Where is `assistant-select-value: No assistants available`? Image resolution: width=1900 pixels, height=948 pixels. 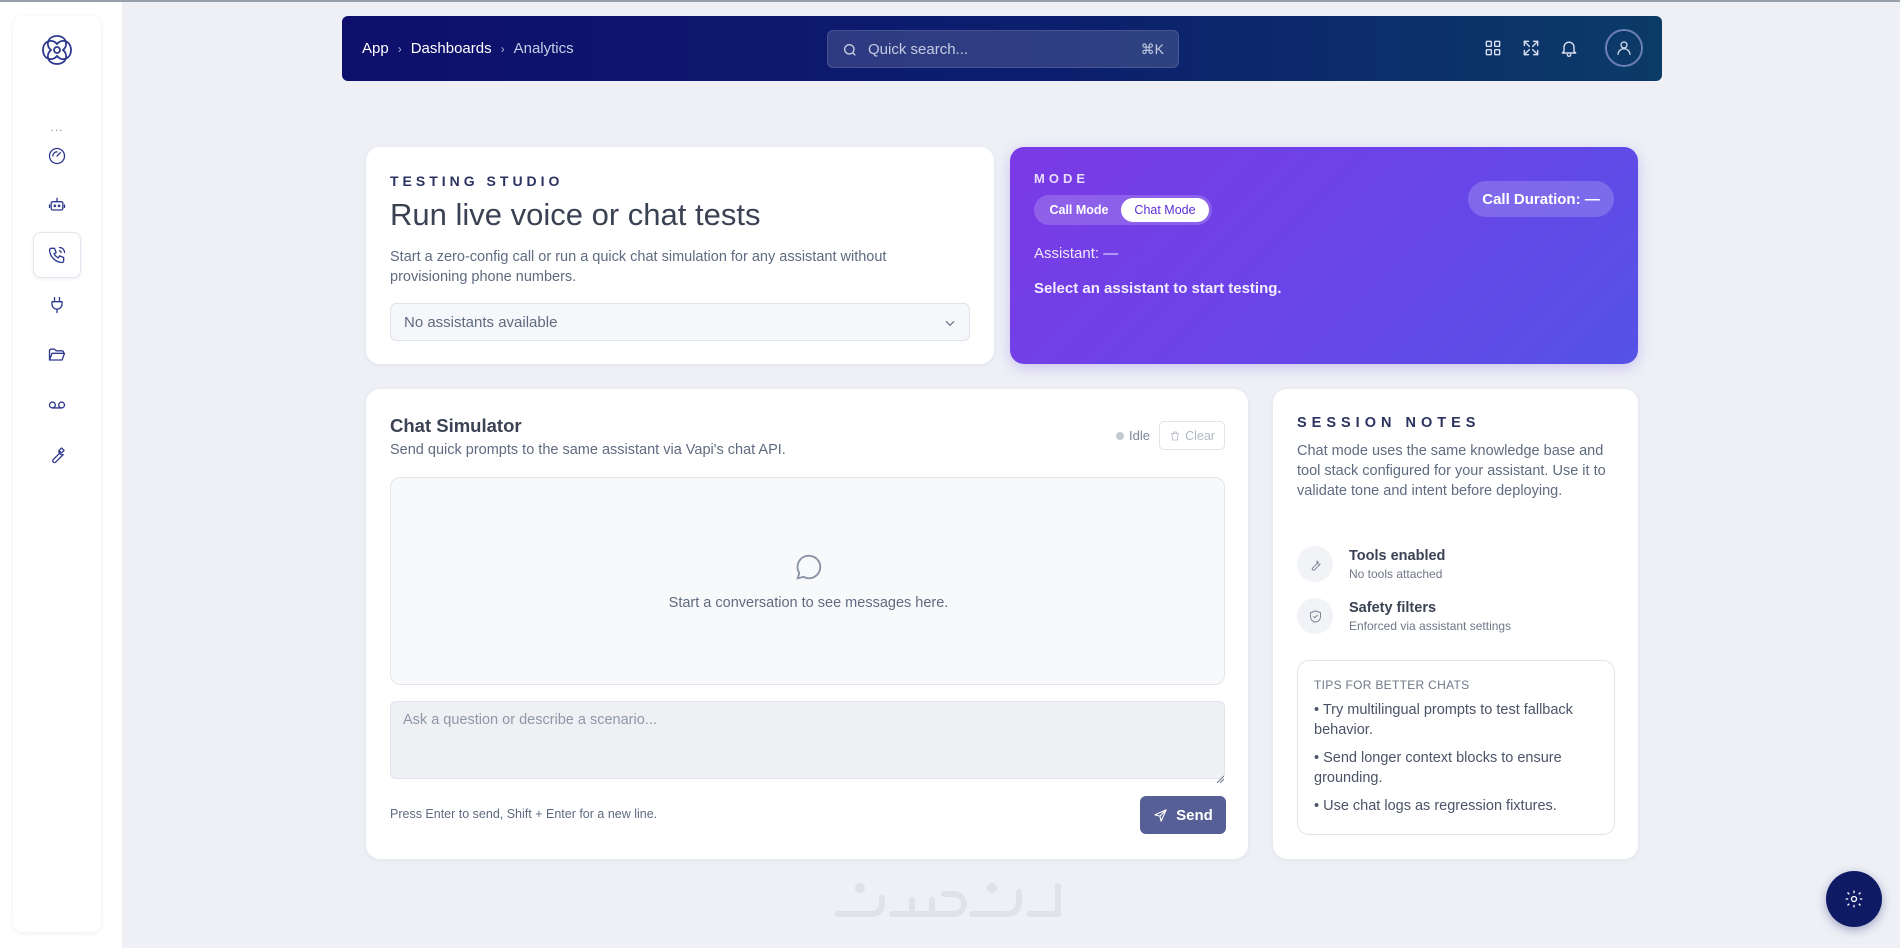
assistant-select-value: No assistants available is located at coordinates (481, 322).